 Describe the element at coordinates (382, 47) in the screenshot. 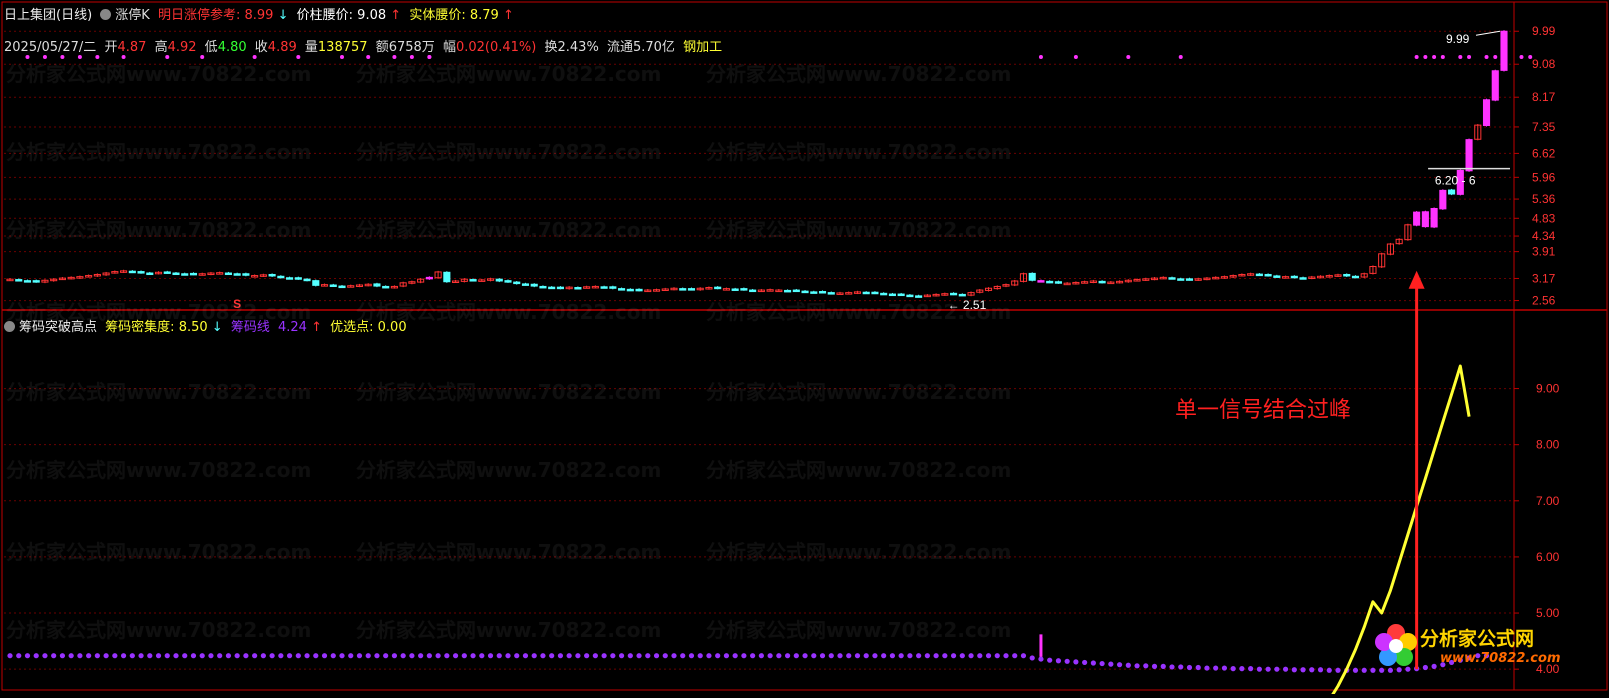

I see `amount-label: 额` at that location.